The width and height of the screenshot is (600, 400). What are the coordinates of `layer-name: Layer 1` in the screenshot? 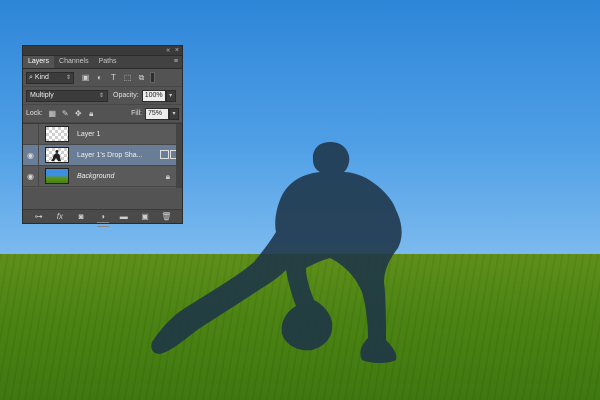 It's located at (89, 134).